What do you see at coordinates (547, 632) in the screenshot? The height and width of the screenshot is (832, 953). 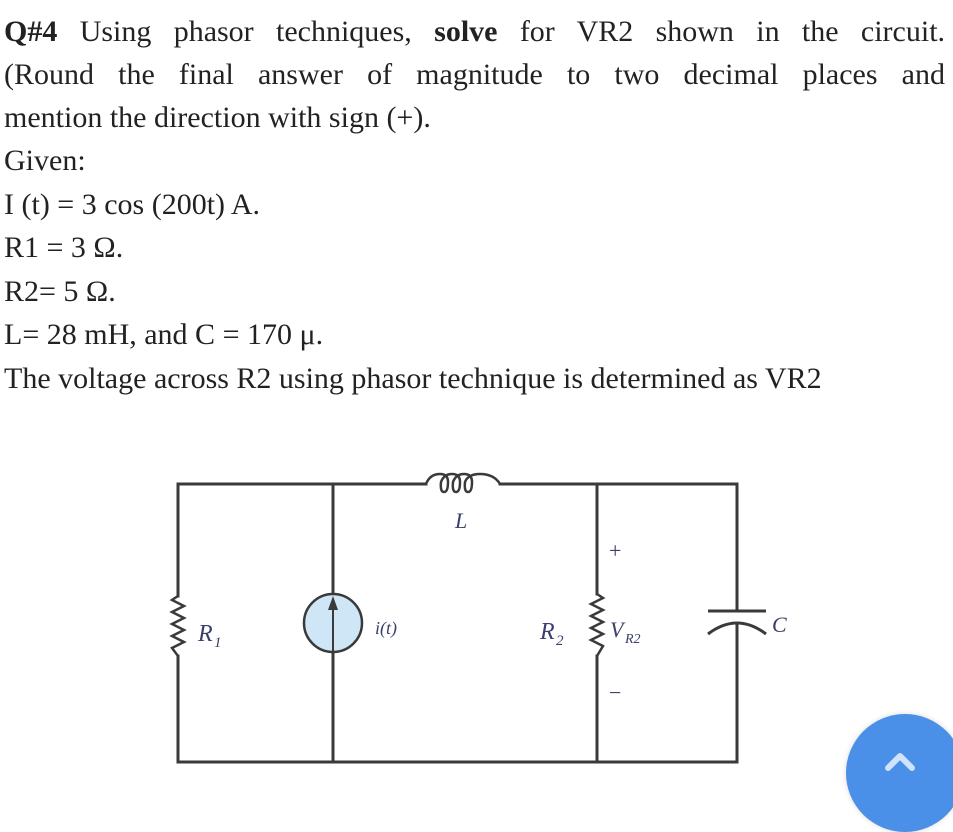 I see `label-r2: R` at bounding box center [547, 632].